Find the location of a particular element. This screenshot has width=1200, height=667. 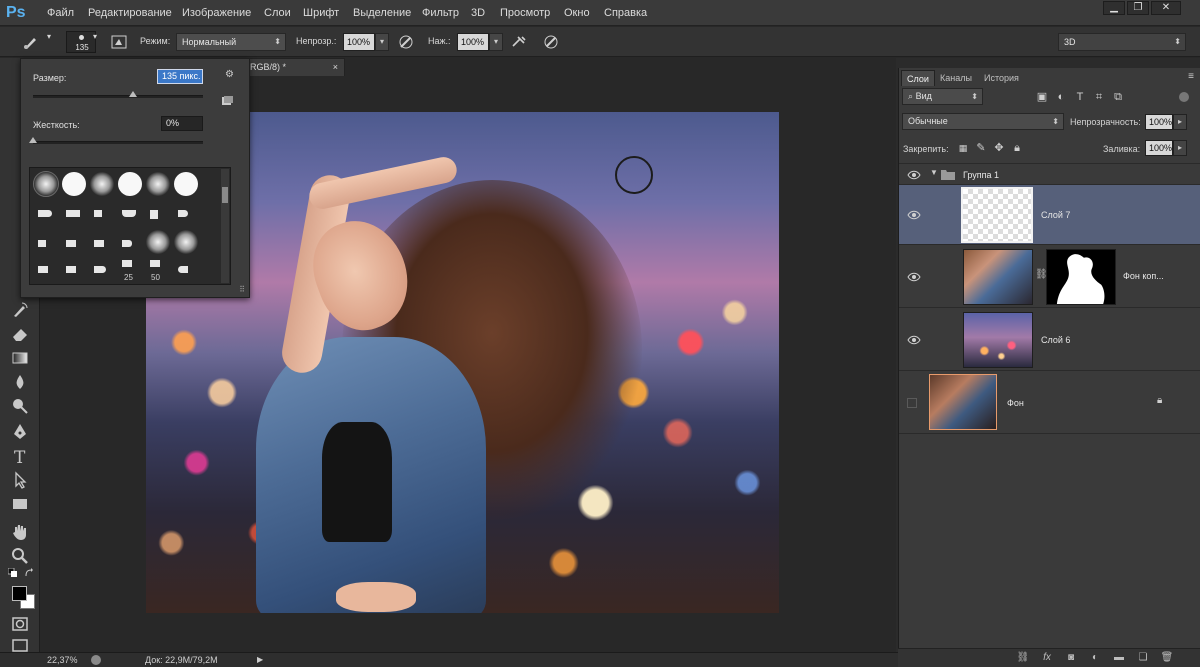

lock-image-icon: ✎ is located at coordinates (981, 148).